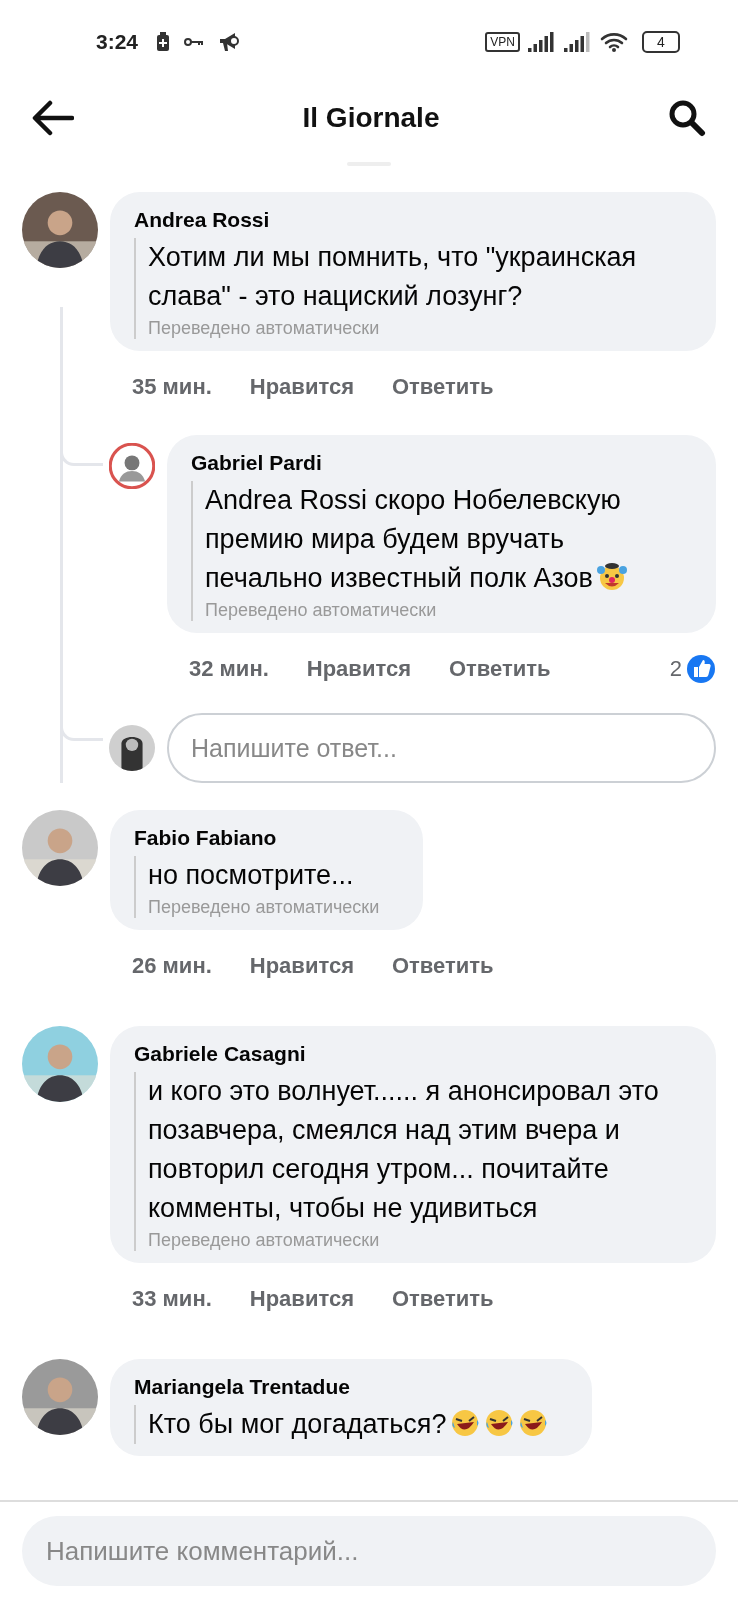  Describe the element at coordinates (403, 220) in the screenshot. I see `author-name: Andrea Rossi` at that location.